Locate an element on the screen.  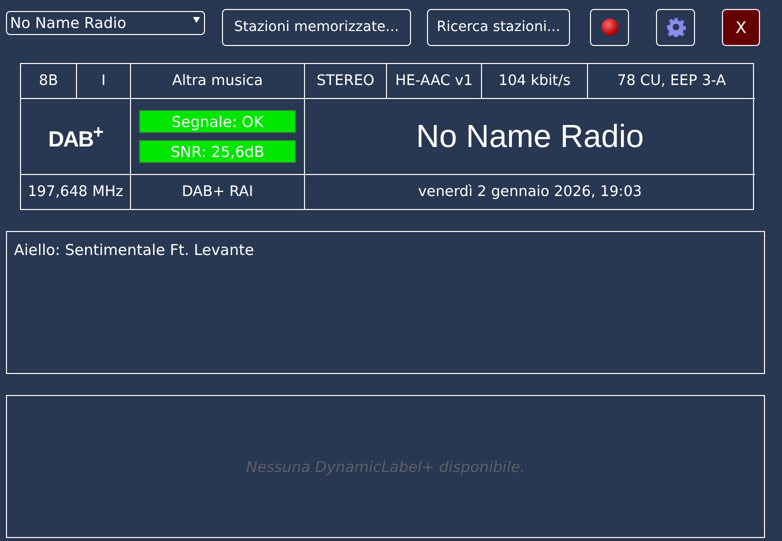
record-icon is located at coordinates (609, 27).